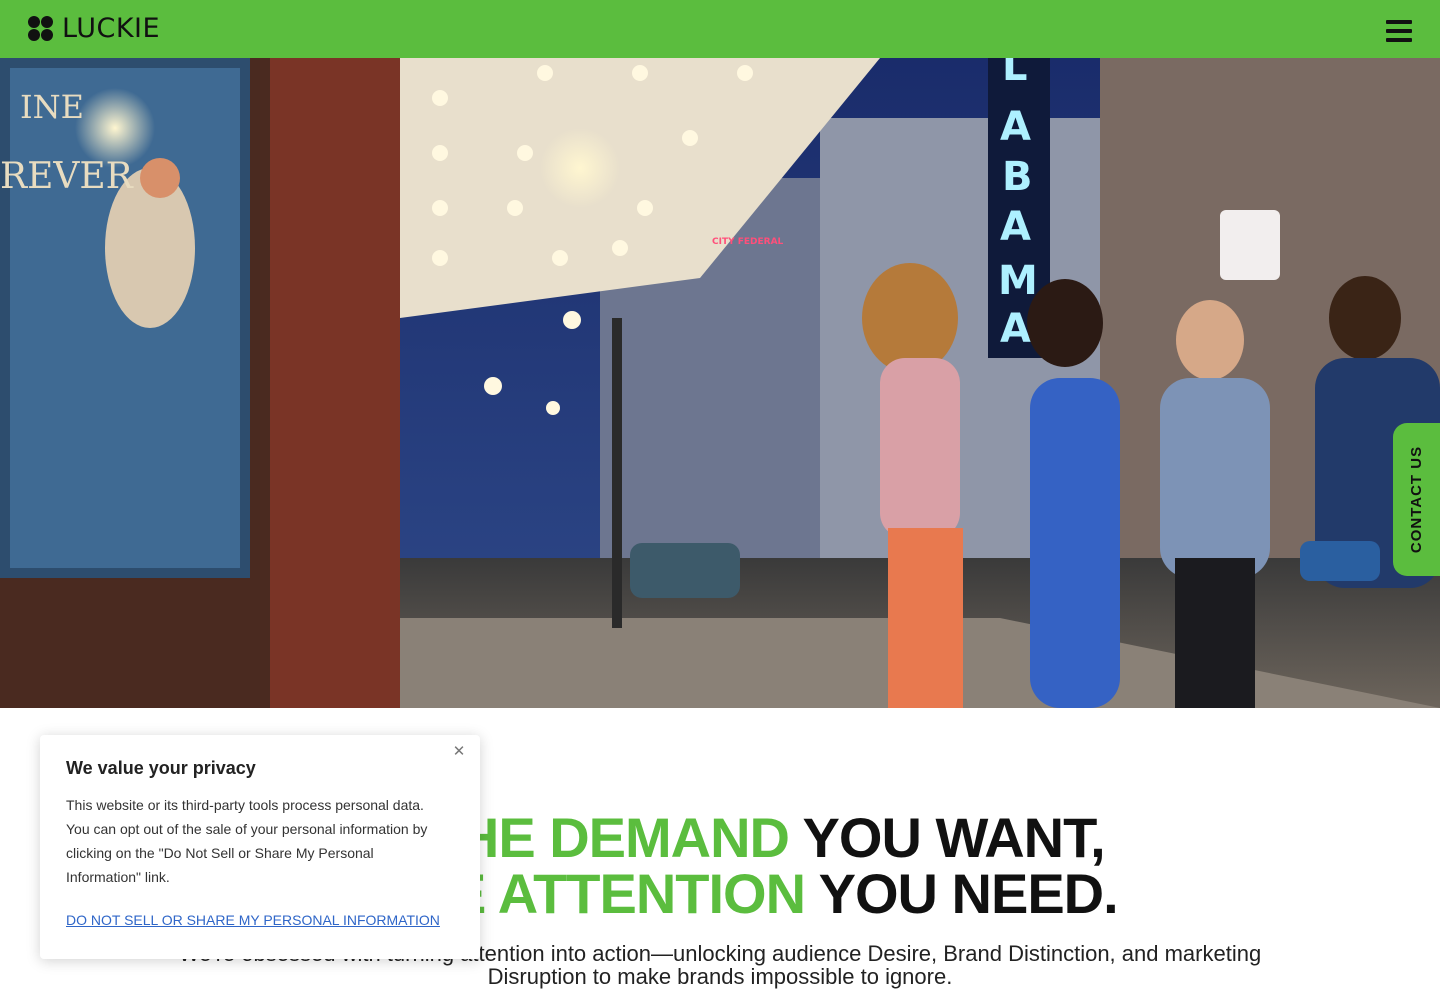 The height and width of the screenshot is (1000, 1440). I want to click on clover-logo-icon, so click(41, 29).